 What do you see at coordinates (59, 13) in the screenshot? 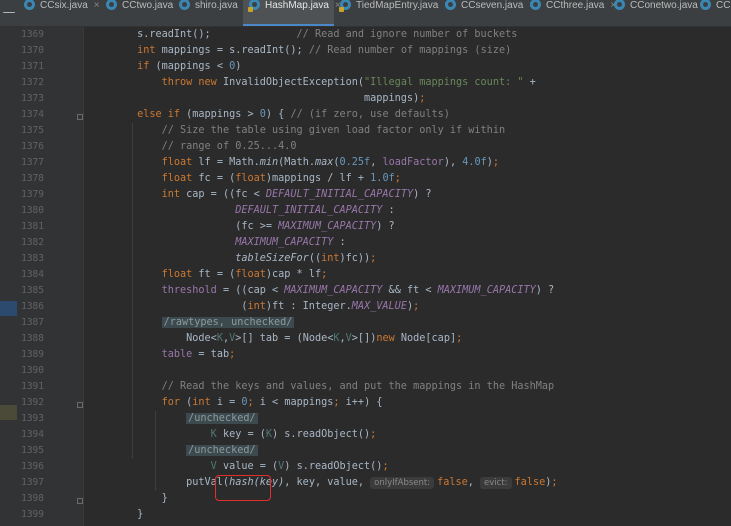
I see `tab-ccsix: CCsix.java ×` at bounding box center [59, 13].